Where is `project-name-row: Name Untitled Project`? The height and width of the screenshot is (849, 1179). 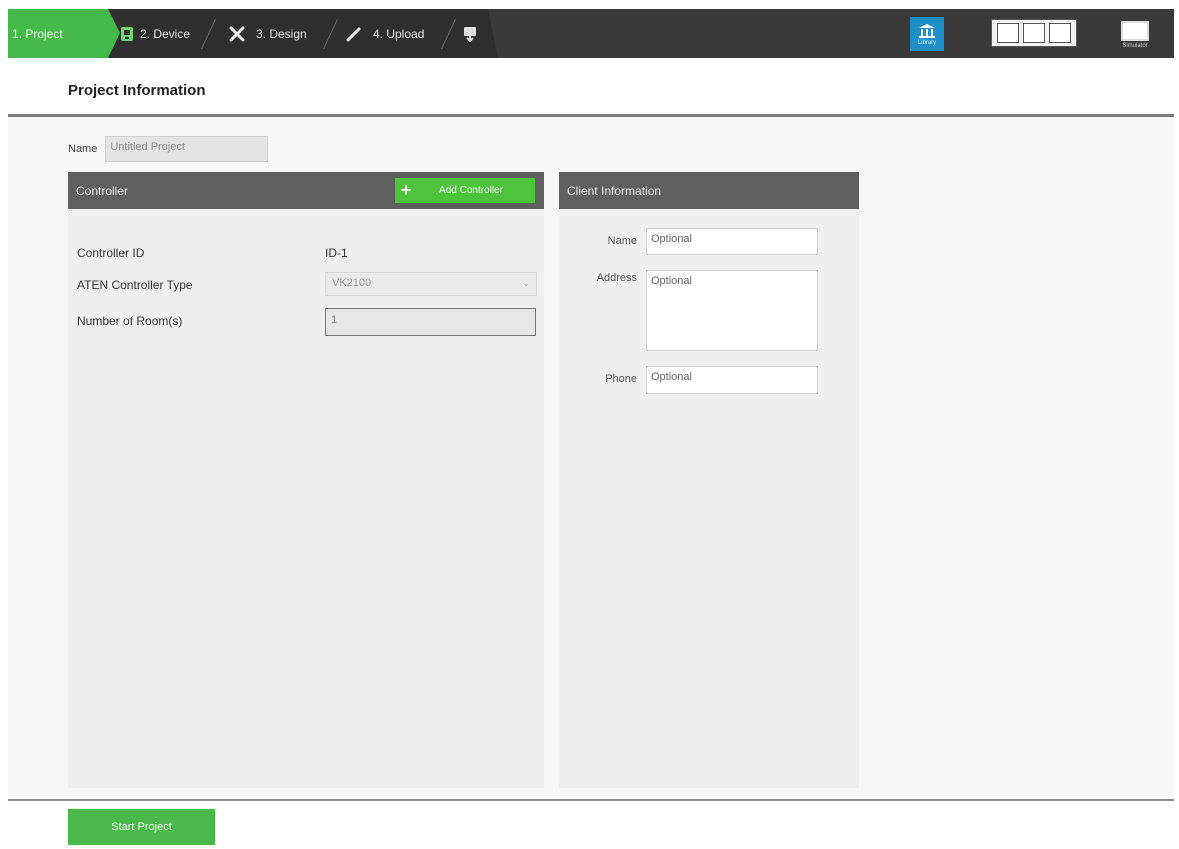 project-name-row: Name Untitled Project is located at coordinates (168, 149).